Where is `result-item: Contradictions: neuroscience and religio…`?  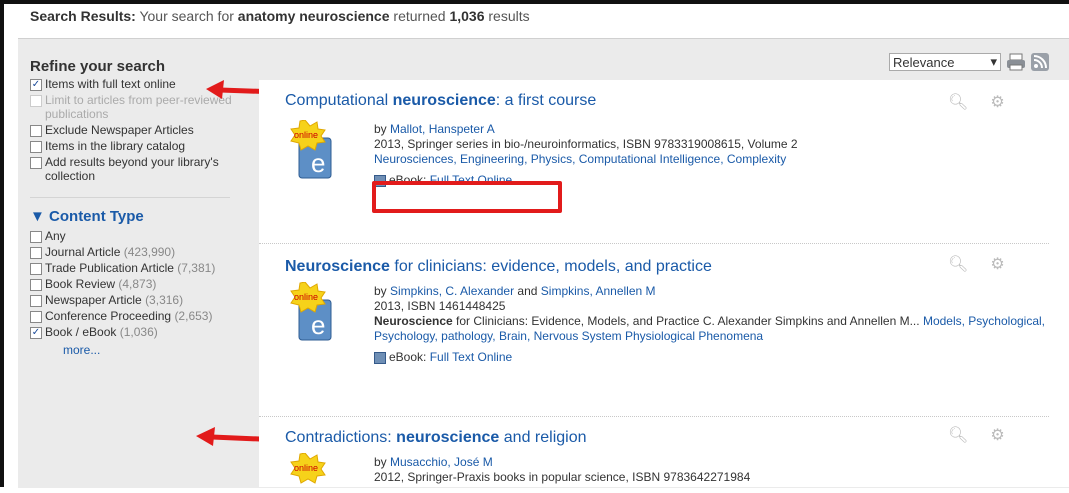 result-item: Contradictions: neuroscience and religio… is located at coordinates (675, 455).